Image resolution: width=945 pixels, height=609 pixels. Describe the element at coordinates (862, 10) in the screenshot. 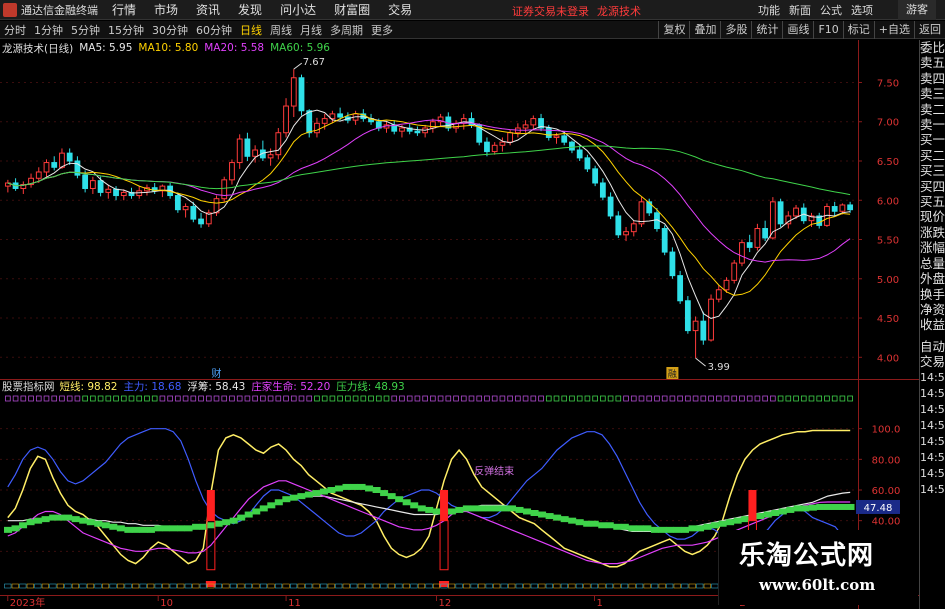

I see `menu-item-xuanxiang: 选项` at that location.